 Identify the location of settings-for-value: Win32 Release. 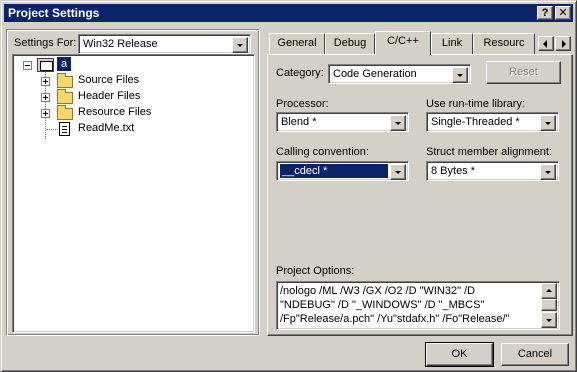
(120, 44).